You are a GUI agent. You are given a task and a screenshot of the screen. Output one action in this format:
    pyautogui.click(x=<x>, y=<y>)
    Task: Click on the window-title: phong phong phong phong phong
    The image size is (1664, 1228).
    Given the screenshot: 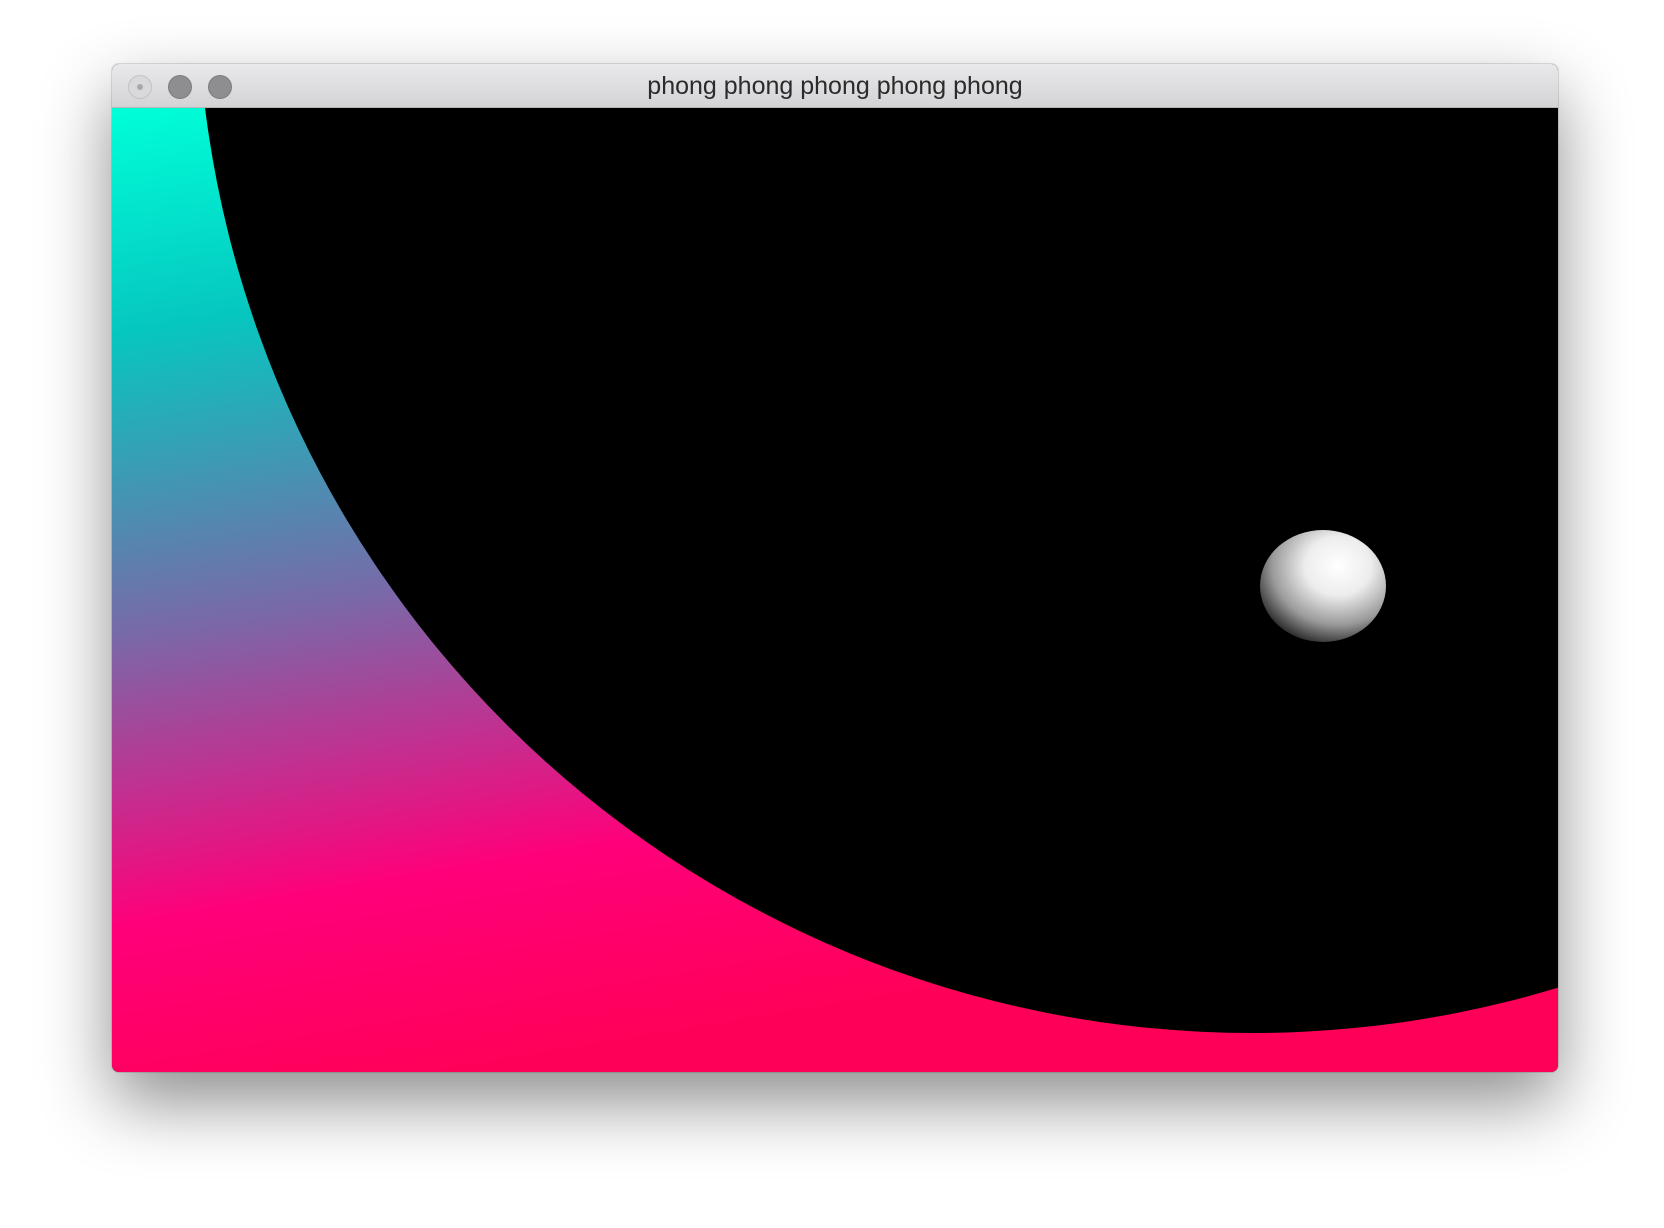 What is the action you would take?
    pyautogui.click(x=835, y=86)
    